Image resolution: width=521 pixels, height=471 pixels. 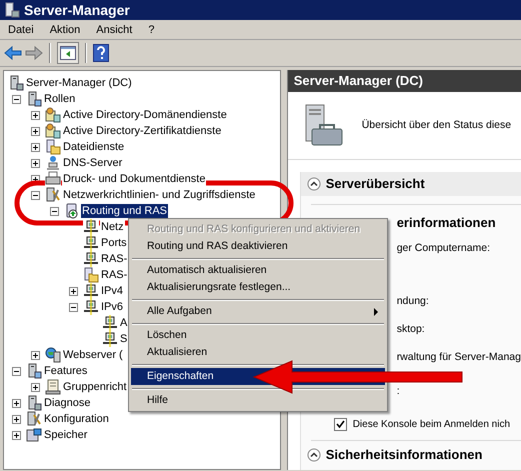 I want to click on info-label: ndung:, so click(x=413, y=302).